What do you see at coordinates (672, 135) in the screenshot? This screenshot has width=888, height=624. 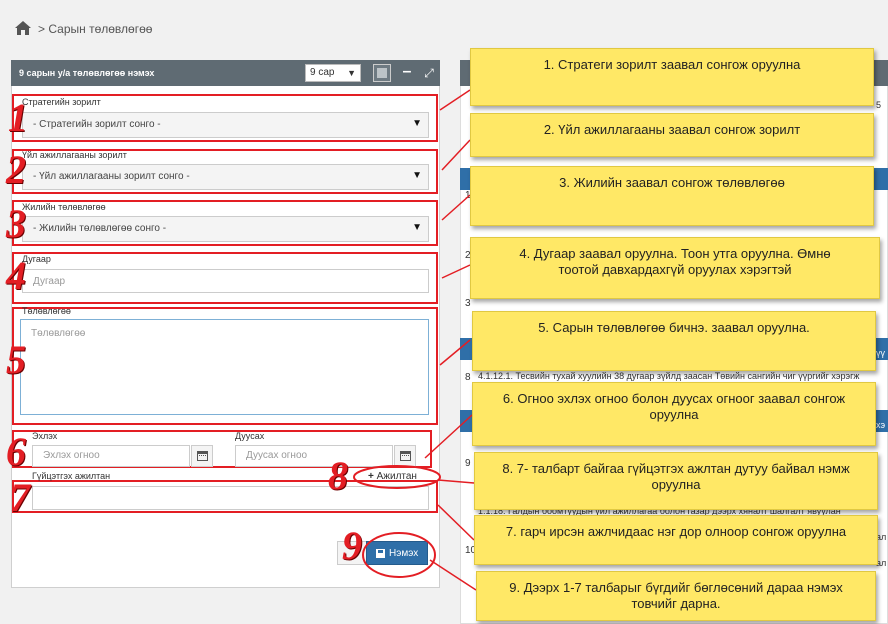 I see `note-2: 2. Үйл ажиллагааны заавал сонгож зорилт` at bounding box center [672, 135].